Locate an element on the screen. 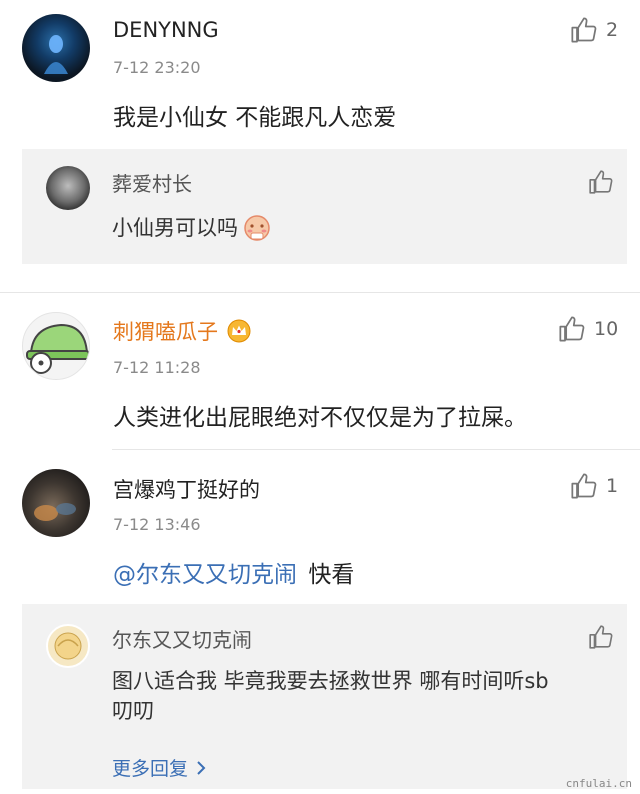 This screenshot has width=640, height=794. chevron-right-icon is located at coordinates (201, 767).